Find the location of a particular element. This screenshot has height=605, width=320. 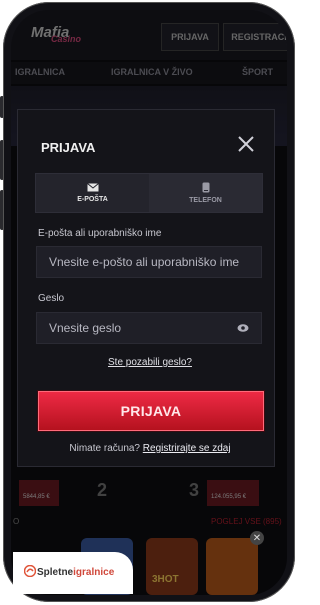

brand-name-left: Spletne is located at coordinates (55, 572).